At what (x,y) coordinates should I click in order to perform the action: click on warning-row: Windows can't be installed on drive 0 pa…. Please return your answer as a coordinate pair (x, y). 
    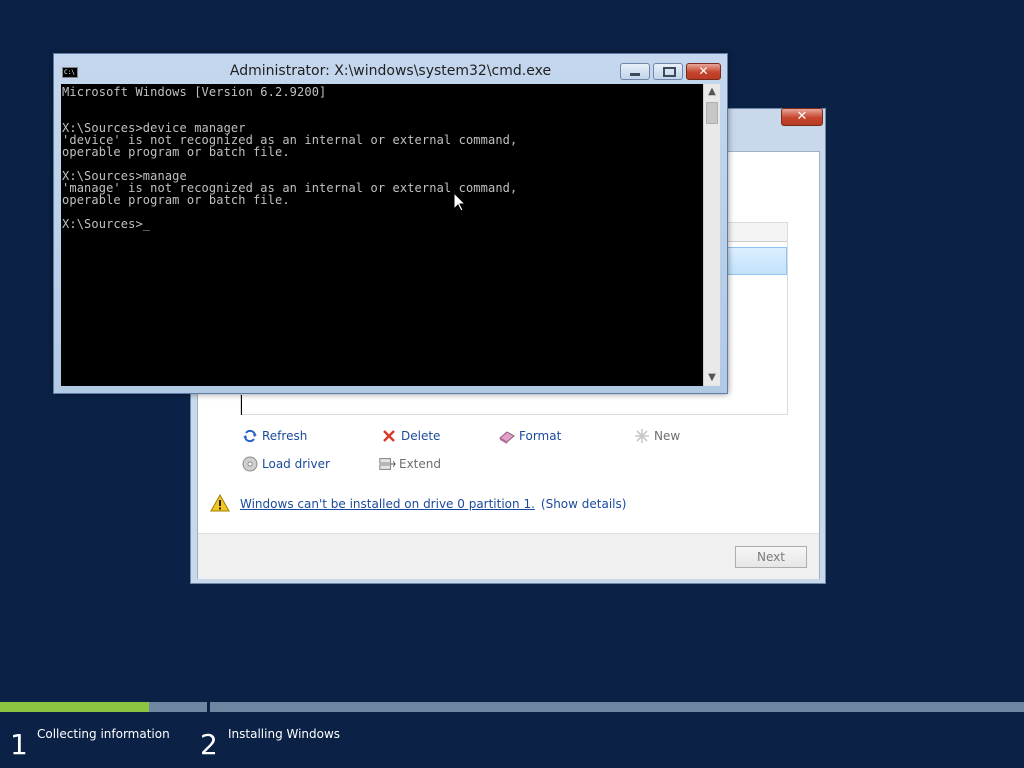
    Looking at the image, I should click on (418, 504).